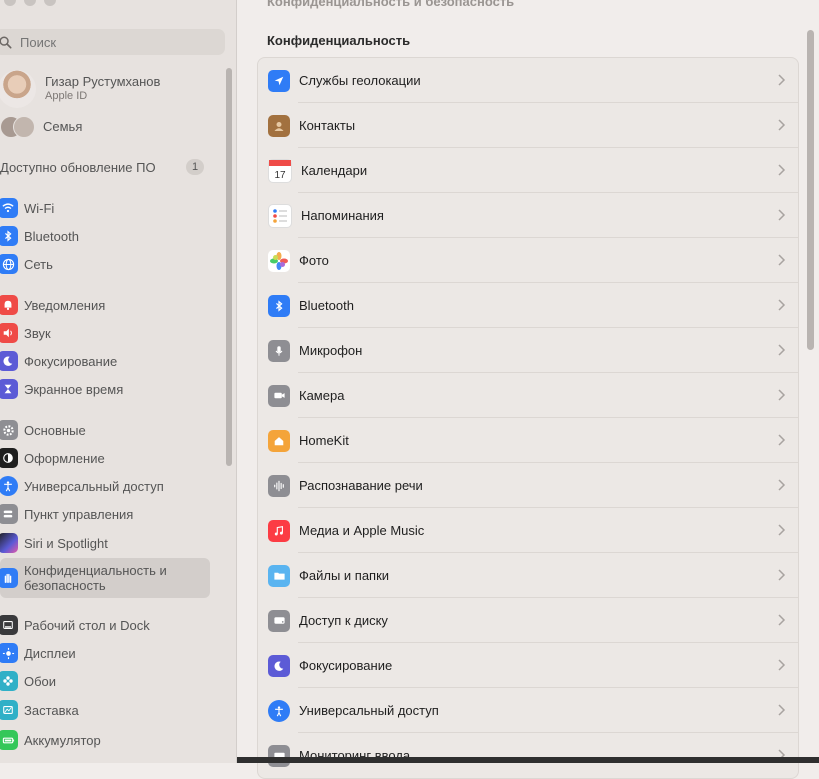  Describe the element at coordinates (116, 740) in the screenshot. I see `sidebar-item-battery: Аккумулятор` at that location.